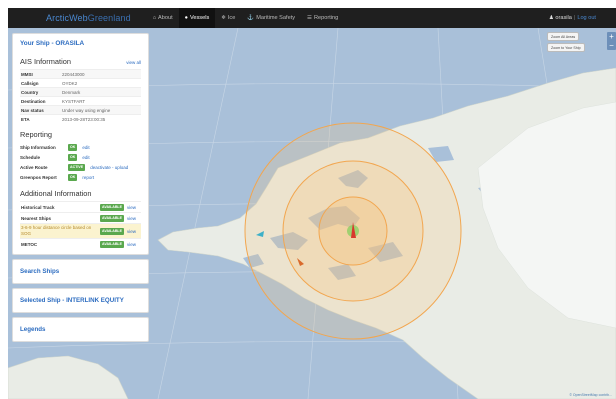  I want to click on land-baffin, so click(68, 377).